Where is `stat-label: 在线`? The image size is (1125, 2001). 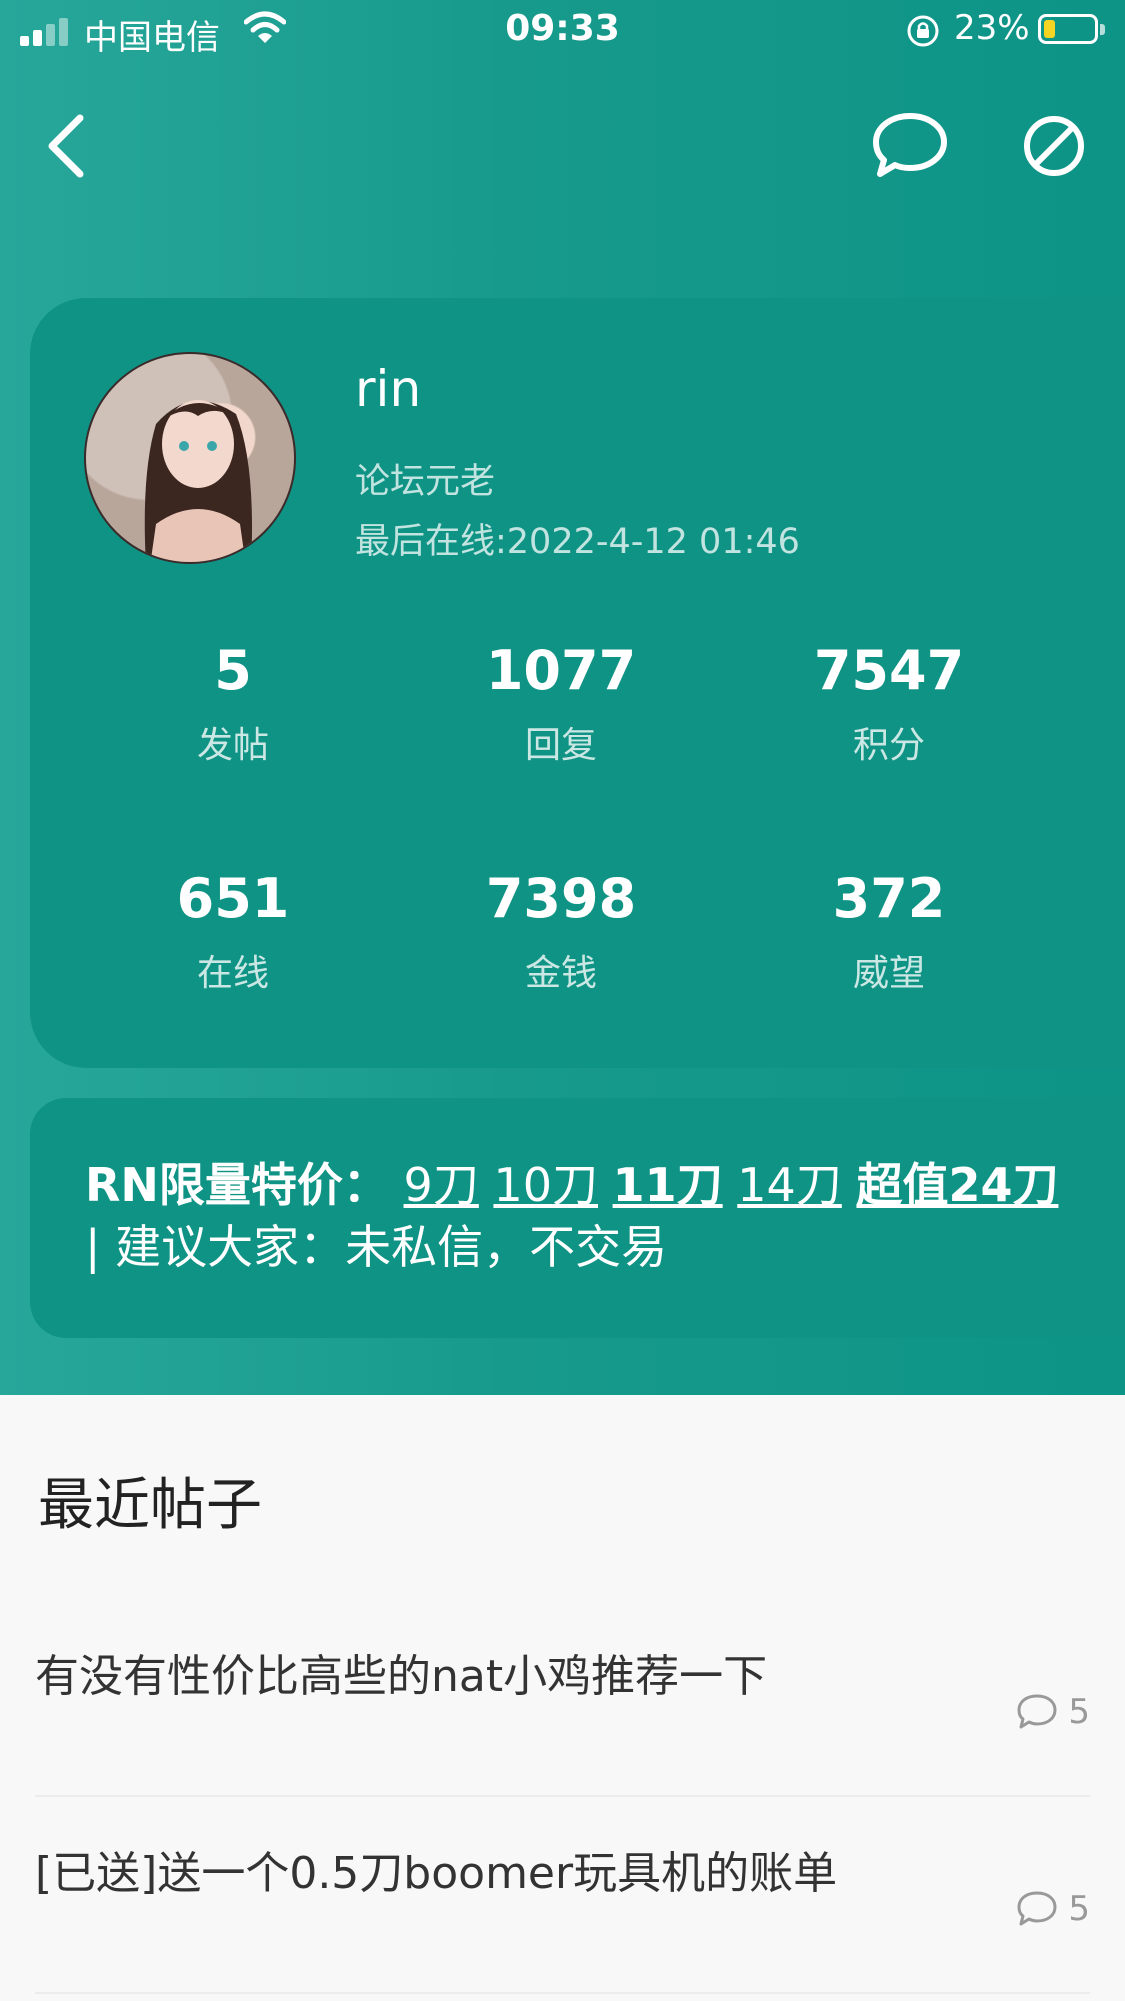 stat-label: 在线 is located at coordinates (232, 973).